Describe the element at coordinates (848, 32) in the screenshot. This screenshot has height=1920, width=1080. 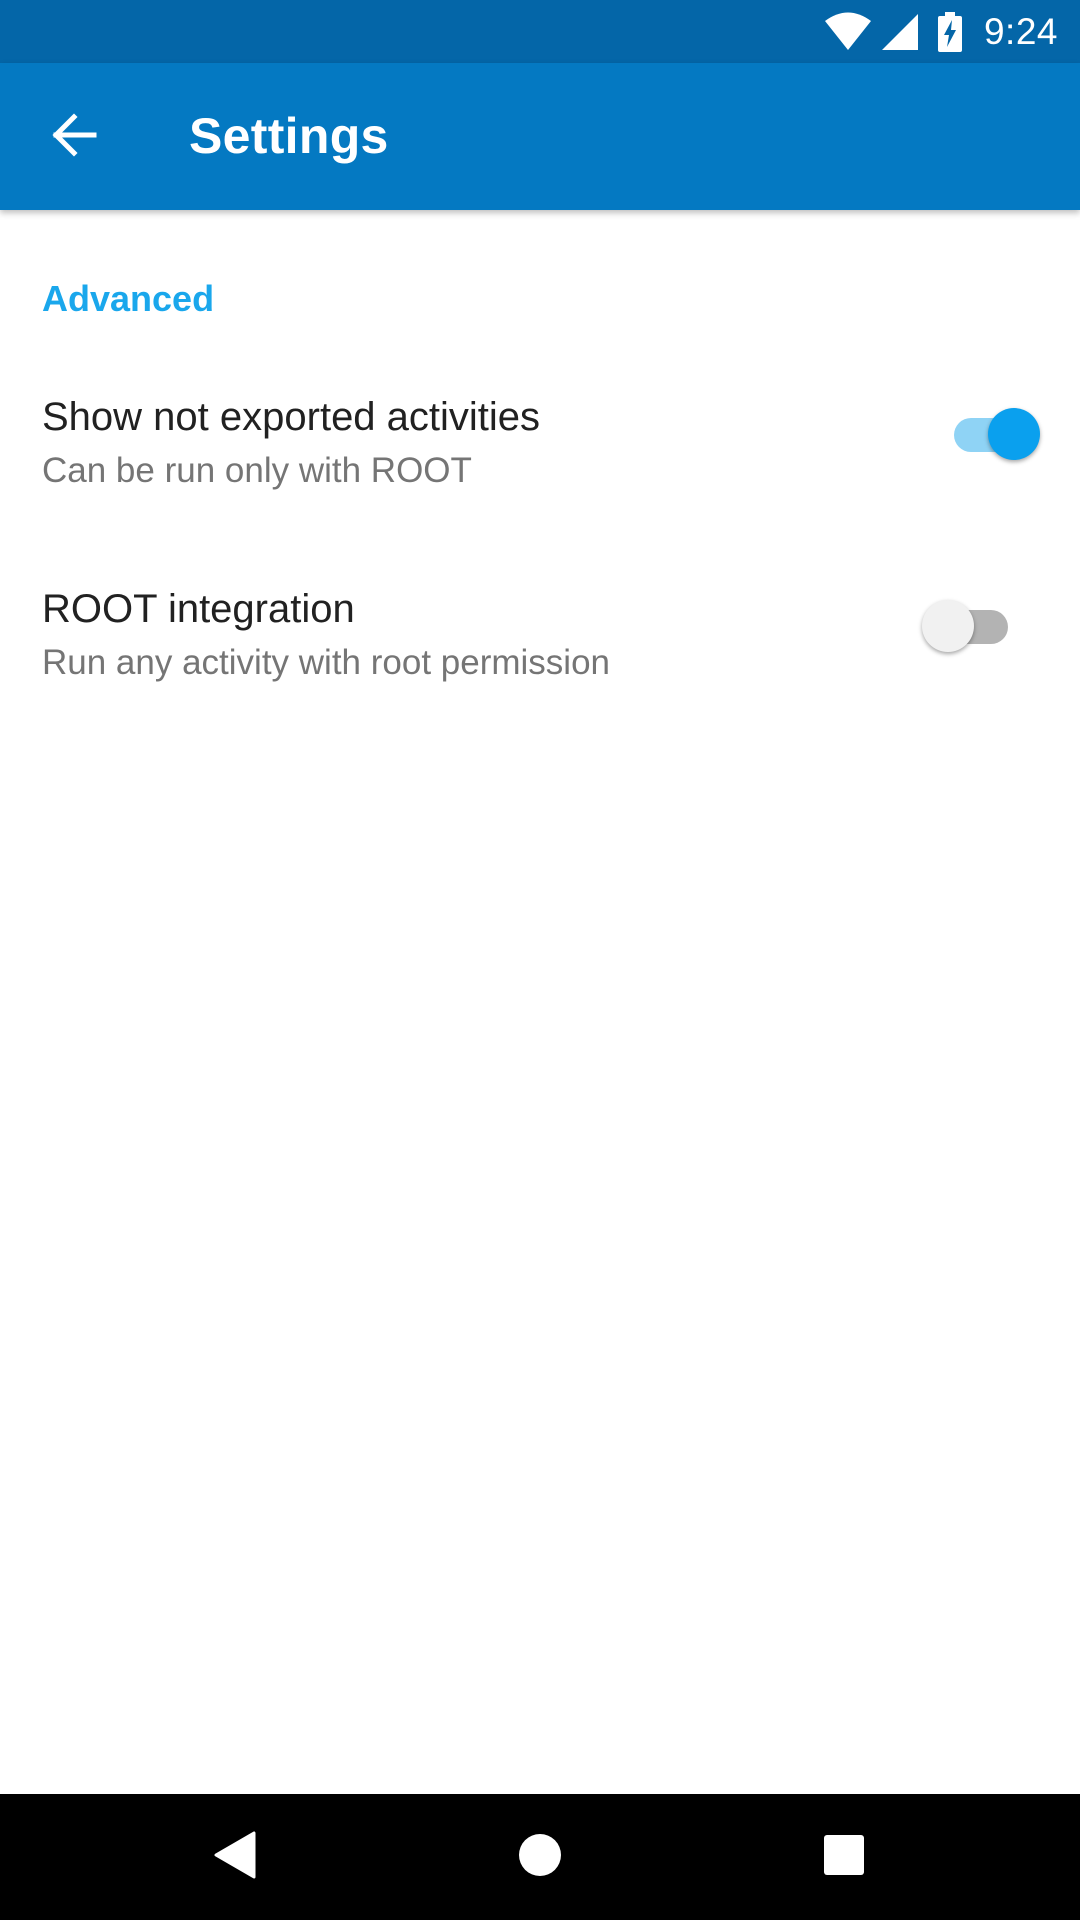
I see `wifi-icon` at that location.